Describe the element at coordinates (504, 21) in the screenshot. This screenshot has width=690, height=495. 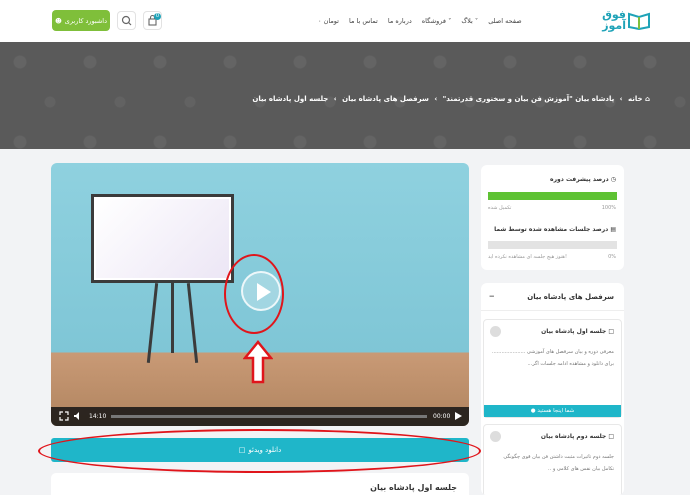
I see `nav-home: صفحه اصلی` at that location.